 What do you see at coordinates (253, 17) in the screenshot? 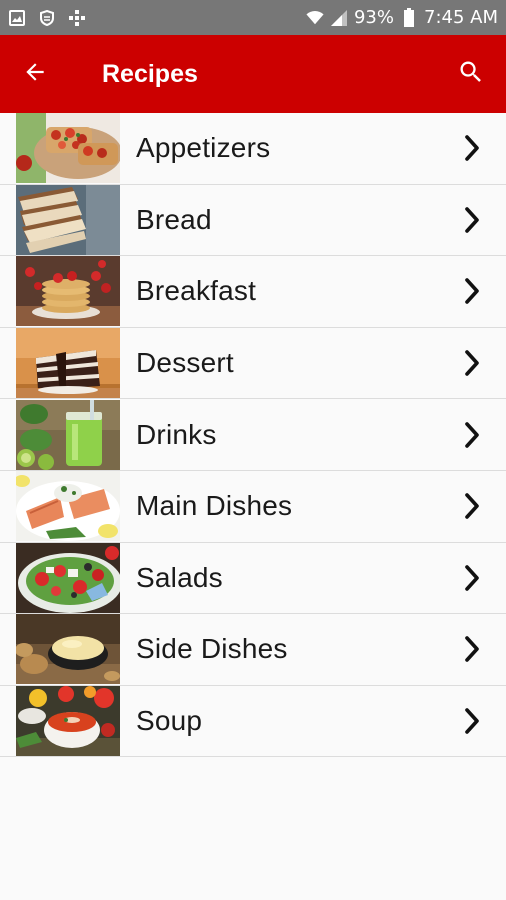
I see `status-bar: 93% 7:45 AM` at bounding box center [253, 17].